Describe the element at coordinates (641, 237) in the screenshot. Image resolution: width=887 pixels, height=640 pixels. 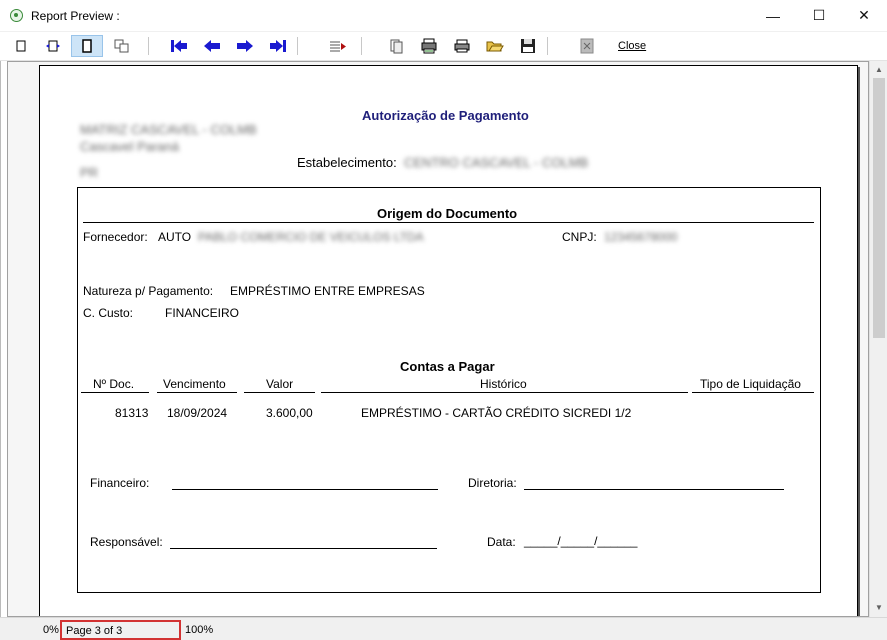
I see `cnpj-value: 12345678000` at that location.